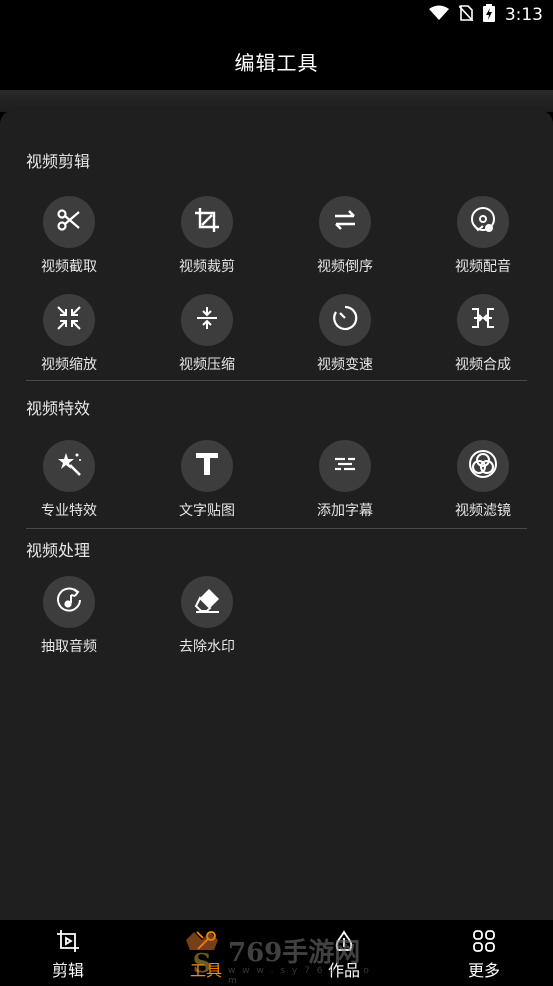  I want to click on watermark-logo-icon: S, so click(202, 955).